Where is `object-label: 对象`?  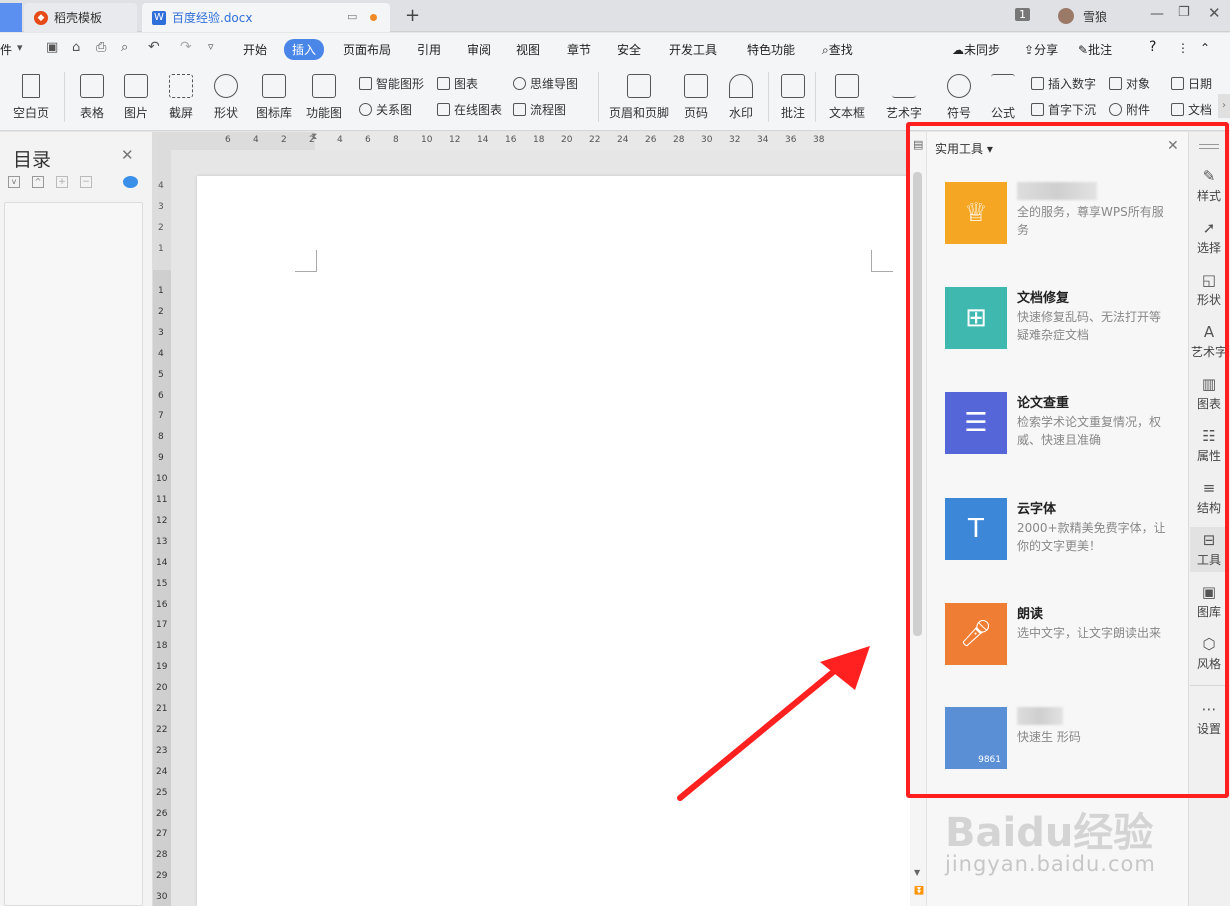
object-label: 对象 is located at coordinates (1138, 84).